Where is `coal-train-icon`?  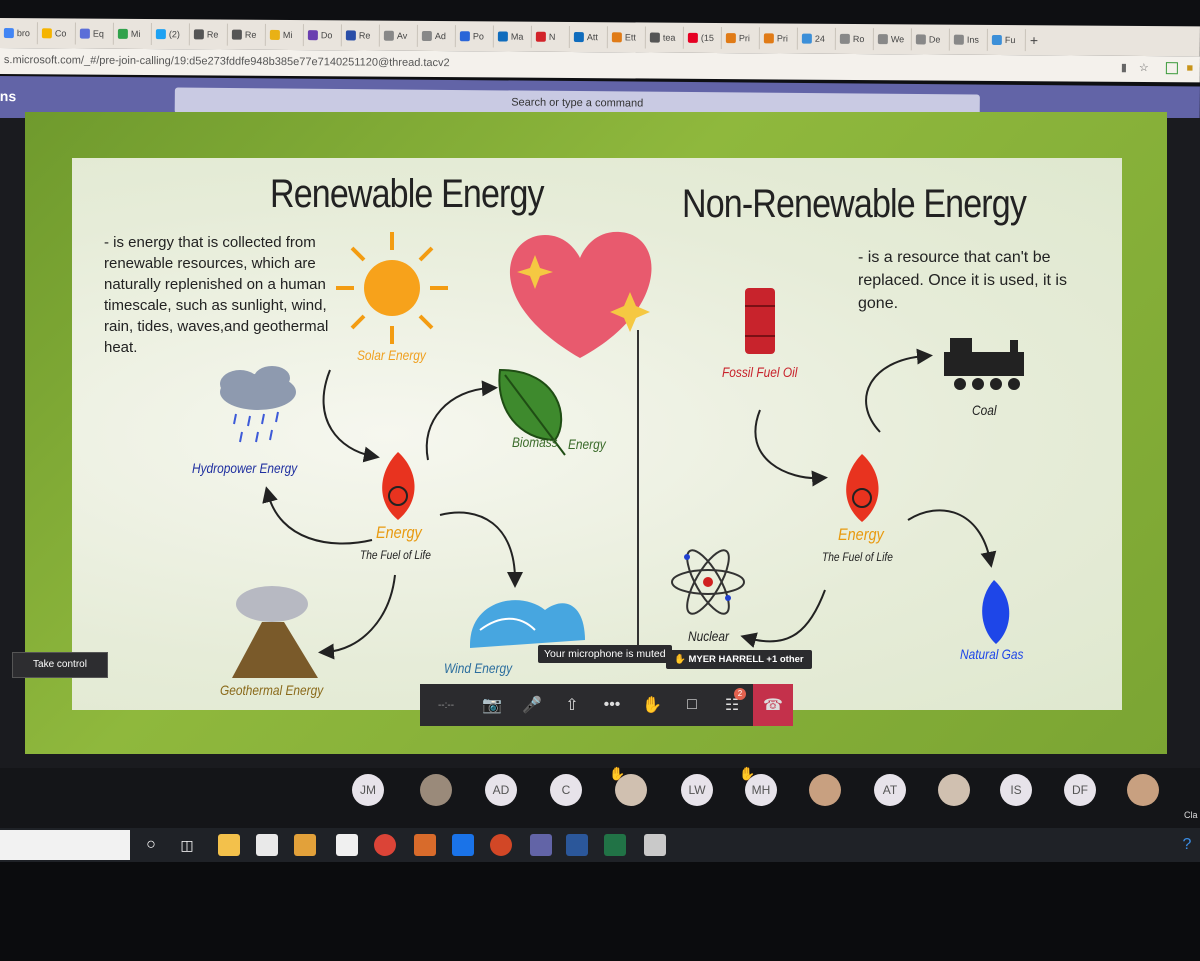
coal-train-icon is located at coordinates (984, 364).